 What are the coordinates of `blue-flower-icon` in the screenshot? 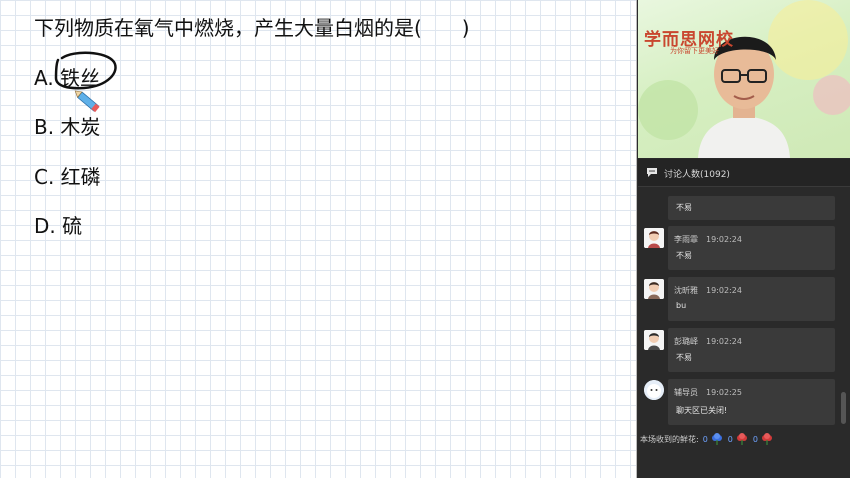 It's located at (716, 439).